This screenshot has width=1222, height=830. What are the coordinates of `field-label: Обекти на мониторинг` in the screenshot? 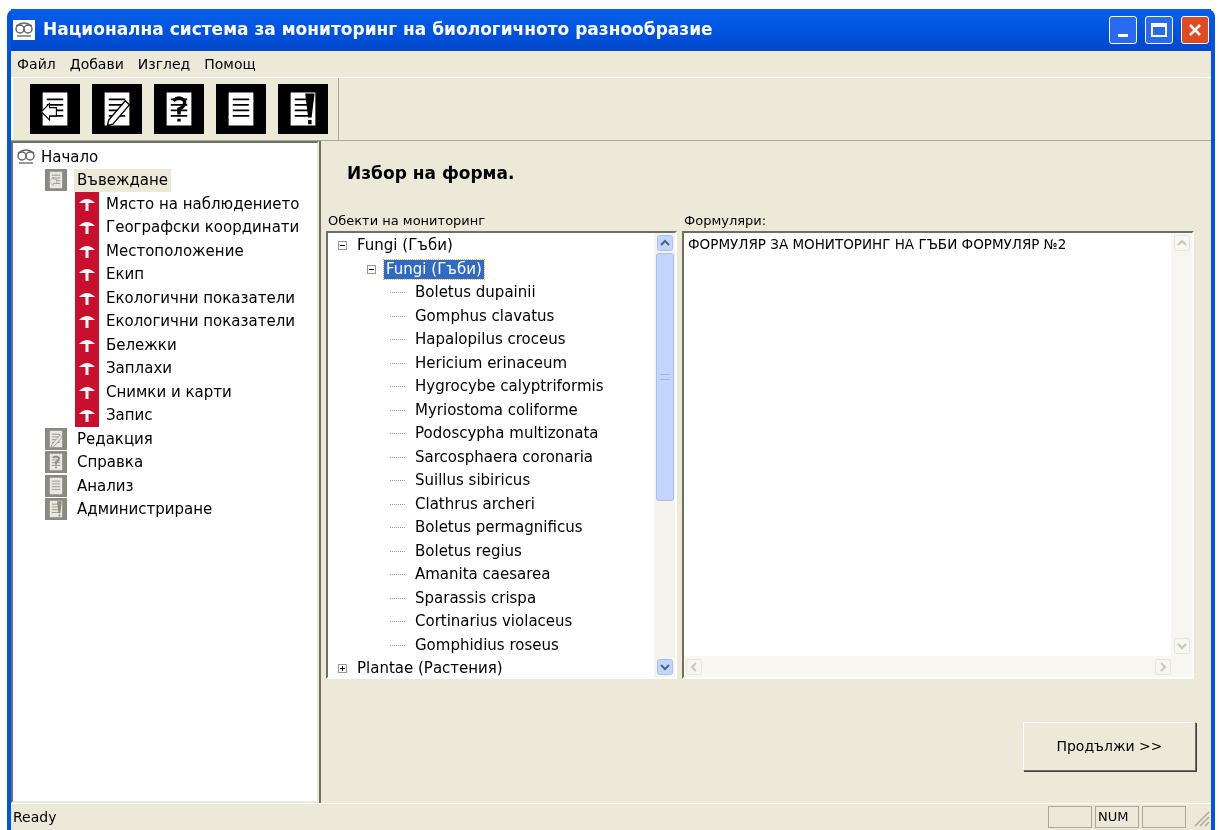 It's located at (407, 221).